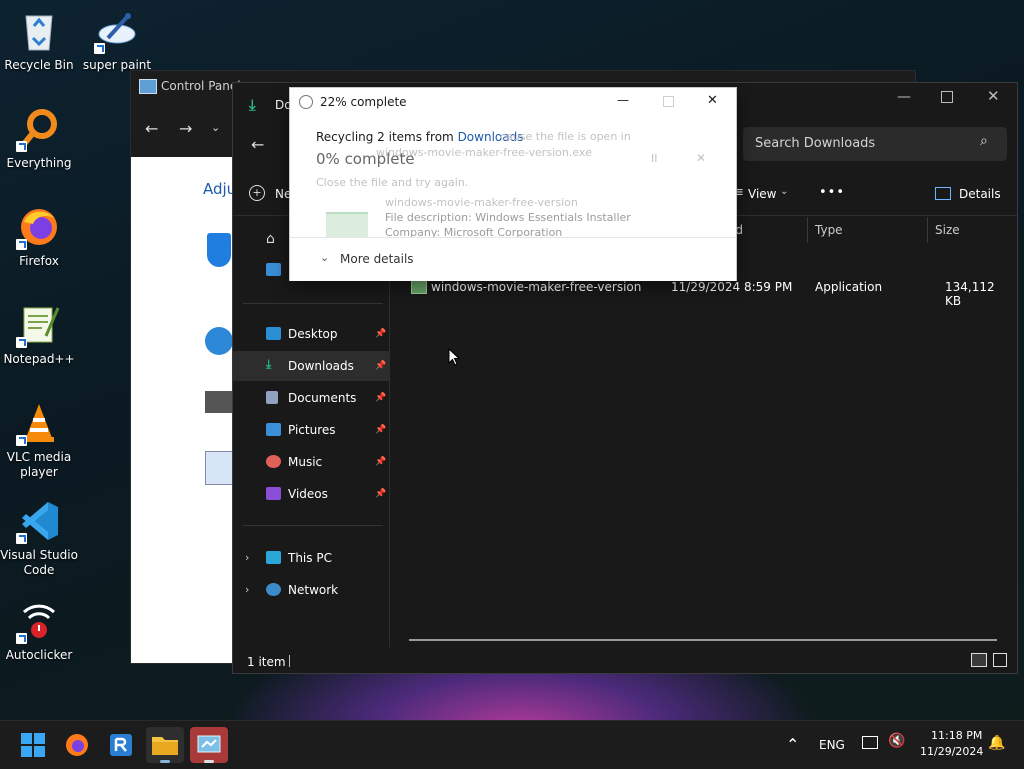 Image resolution: width=1024 pixels, height=769 pixels. What do you see at coordinates (984, 141) in the screenshot?
I see `search-icon: ⌕` at bounding box center [984, 141].